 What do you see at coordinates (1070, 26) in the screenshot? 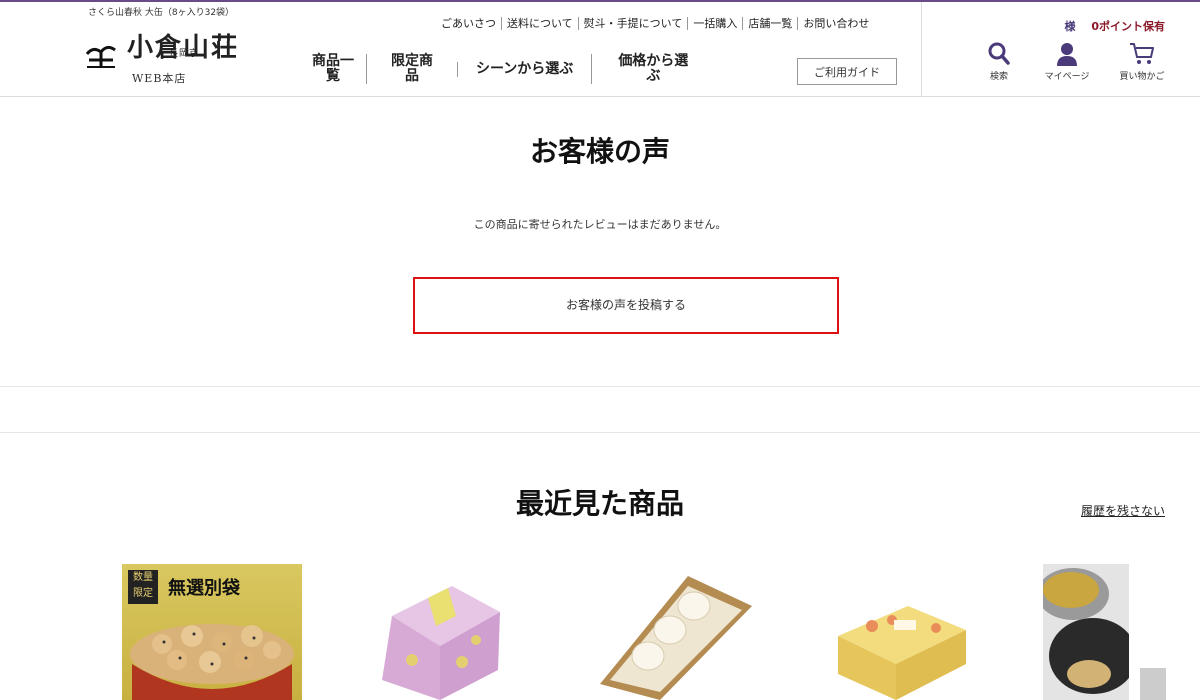
I see `user-honorific: 様` at bounding box center [1070, 26].